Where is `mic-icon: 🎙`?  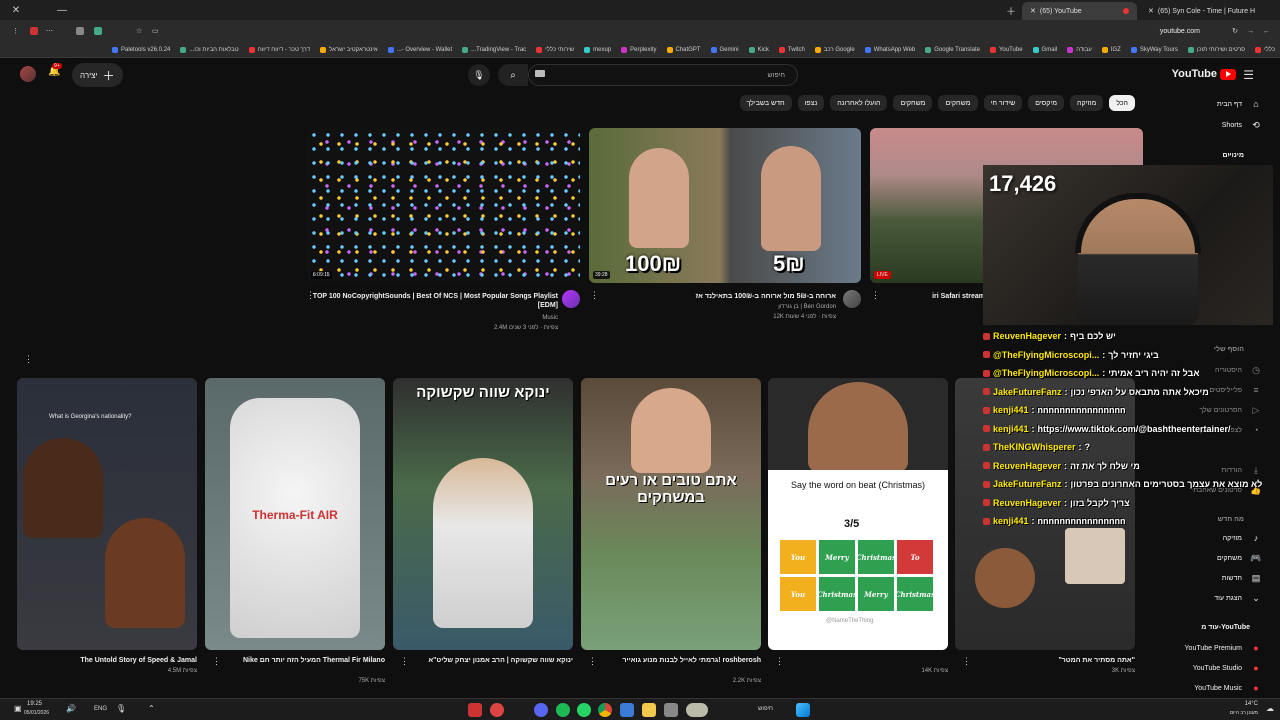
mic-icon: 🎙 is located at coordinates (121, 708).